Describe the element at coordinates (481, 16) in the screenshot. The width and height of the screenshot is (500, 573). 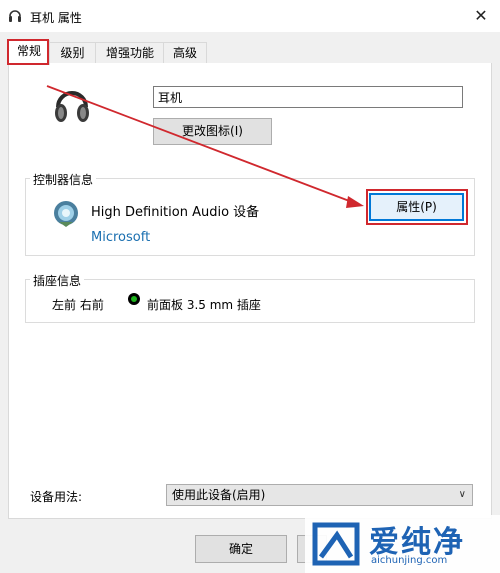
I see `close-button: ✕` at that location.